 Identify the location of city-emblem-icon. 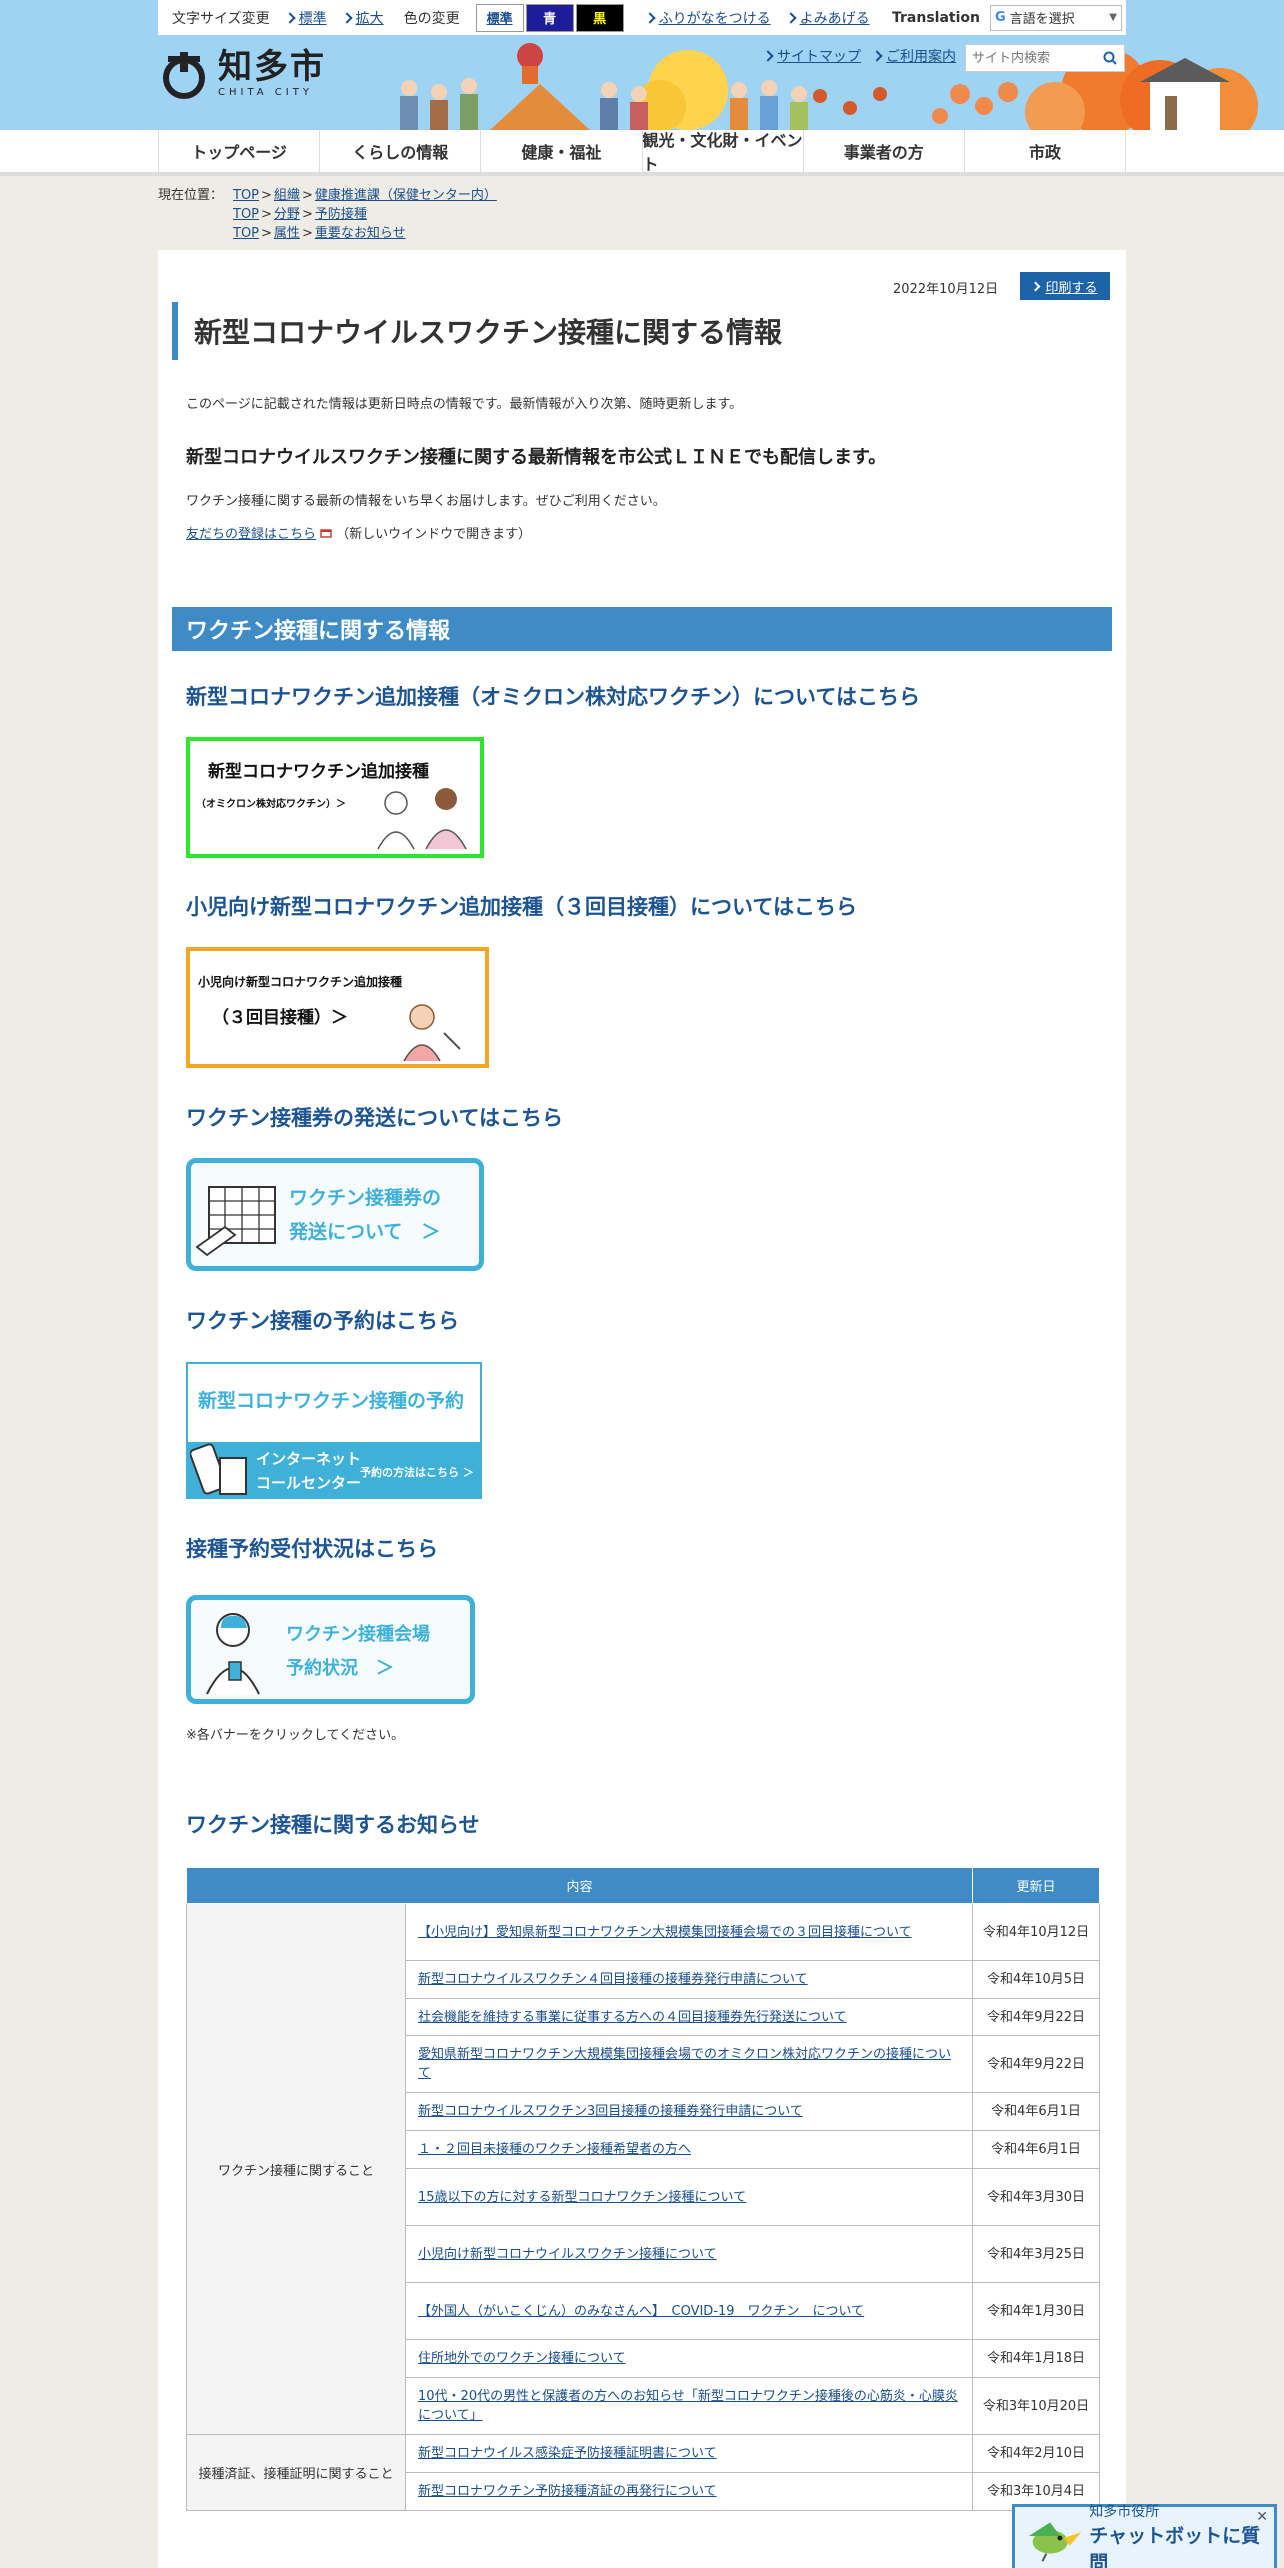
(184, 75).